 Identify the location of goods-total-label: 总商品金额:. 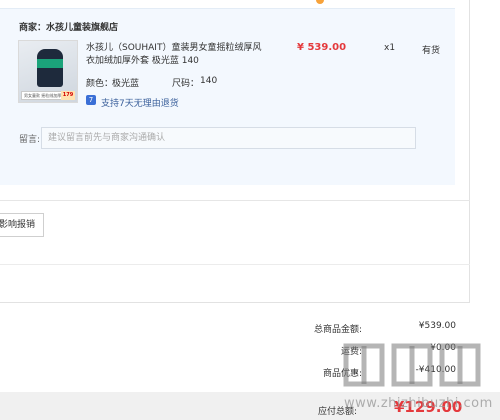
(337, 330).